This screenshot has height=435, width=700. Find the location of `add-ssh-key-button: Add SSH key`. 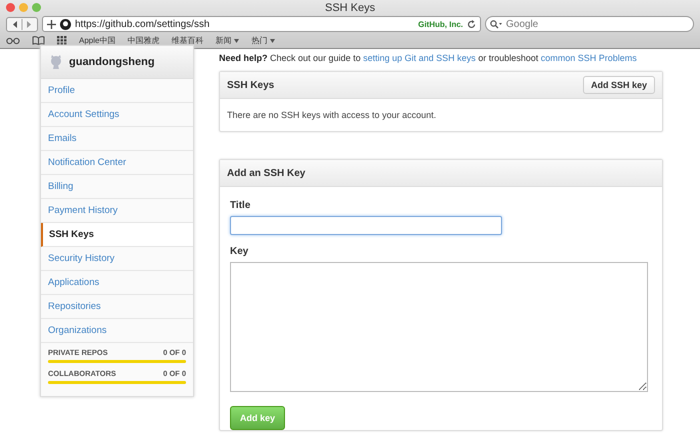

add-ssh-key-button: Add SSH key is located at coordinates (618, 85).